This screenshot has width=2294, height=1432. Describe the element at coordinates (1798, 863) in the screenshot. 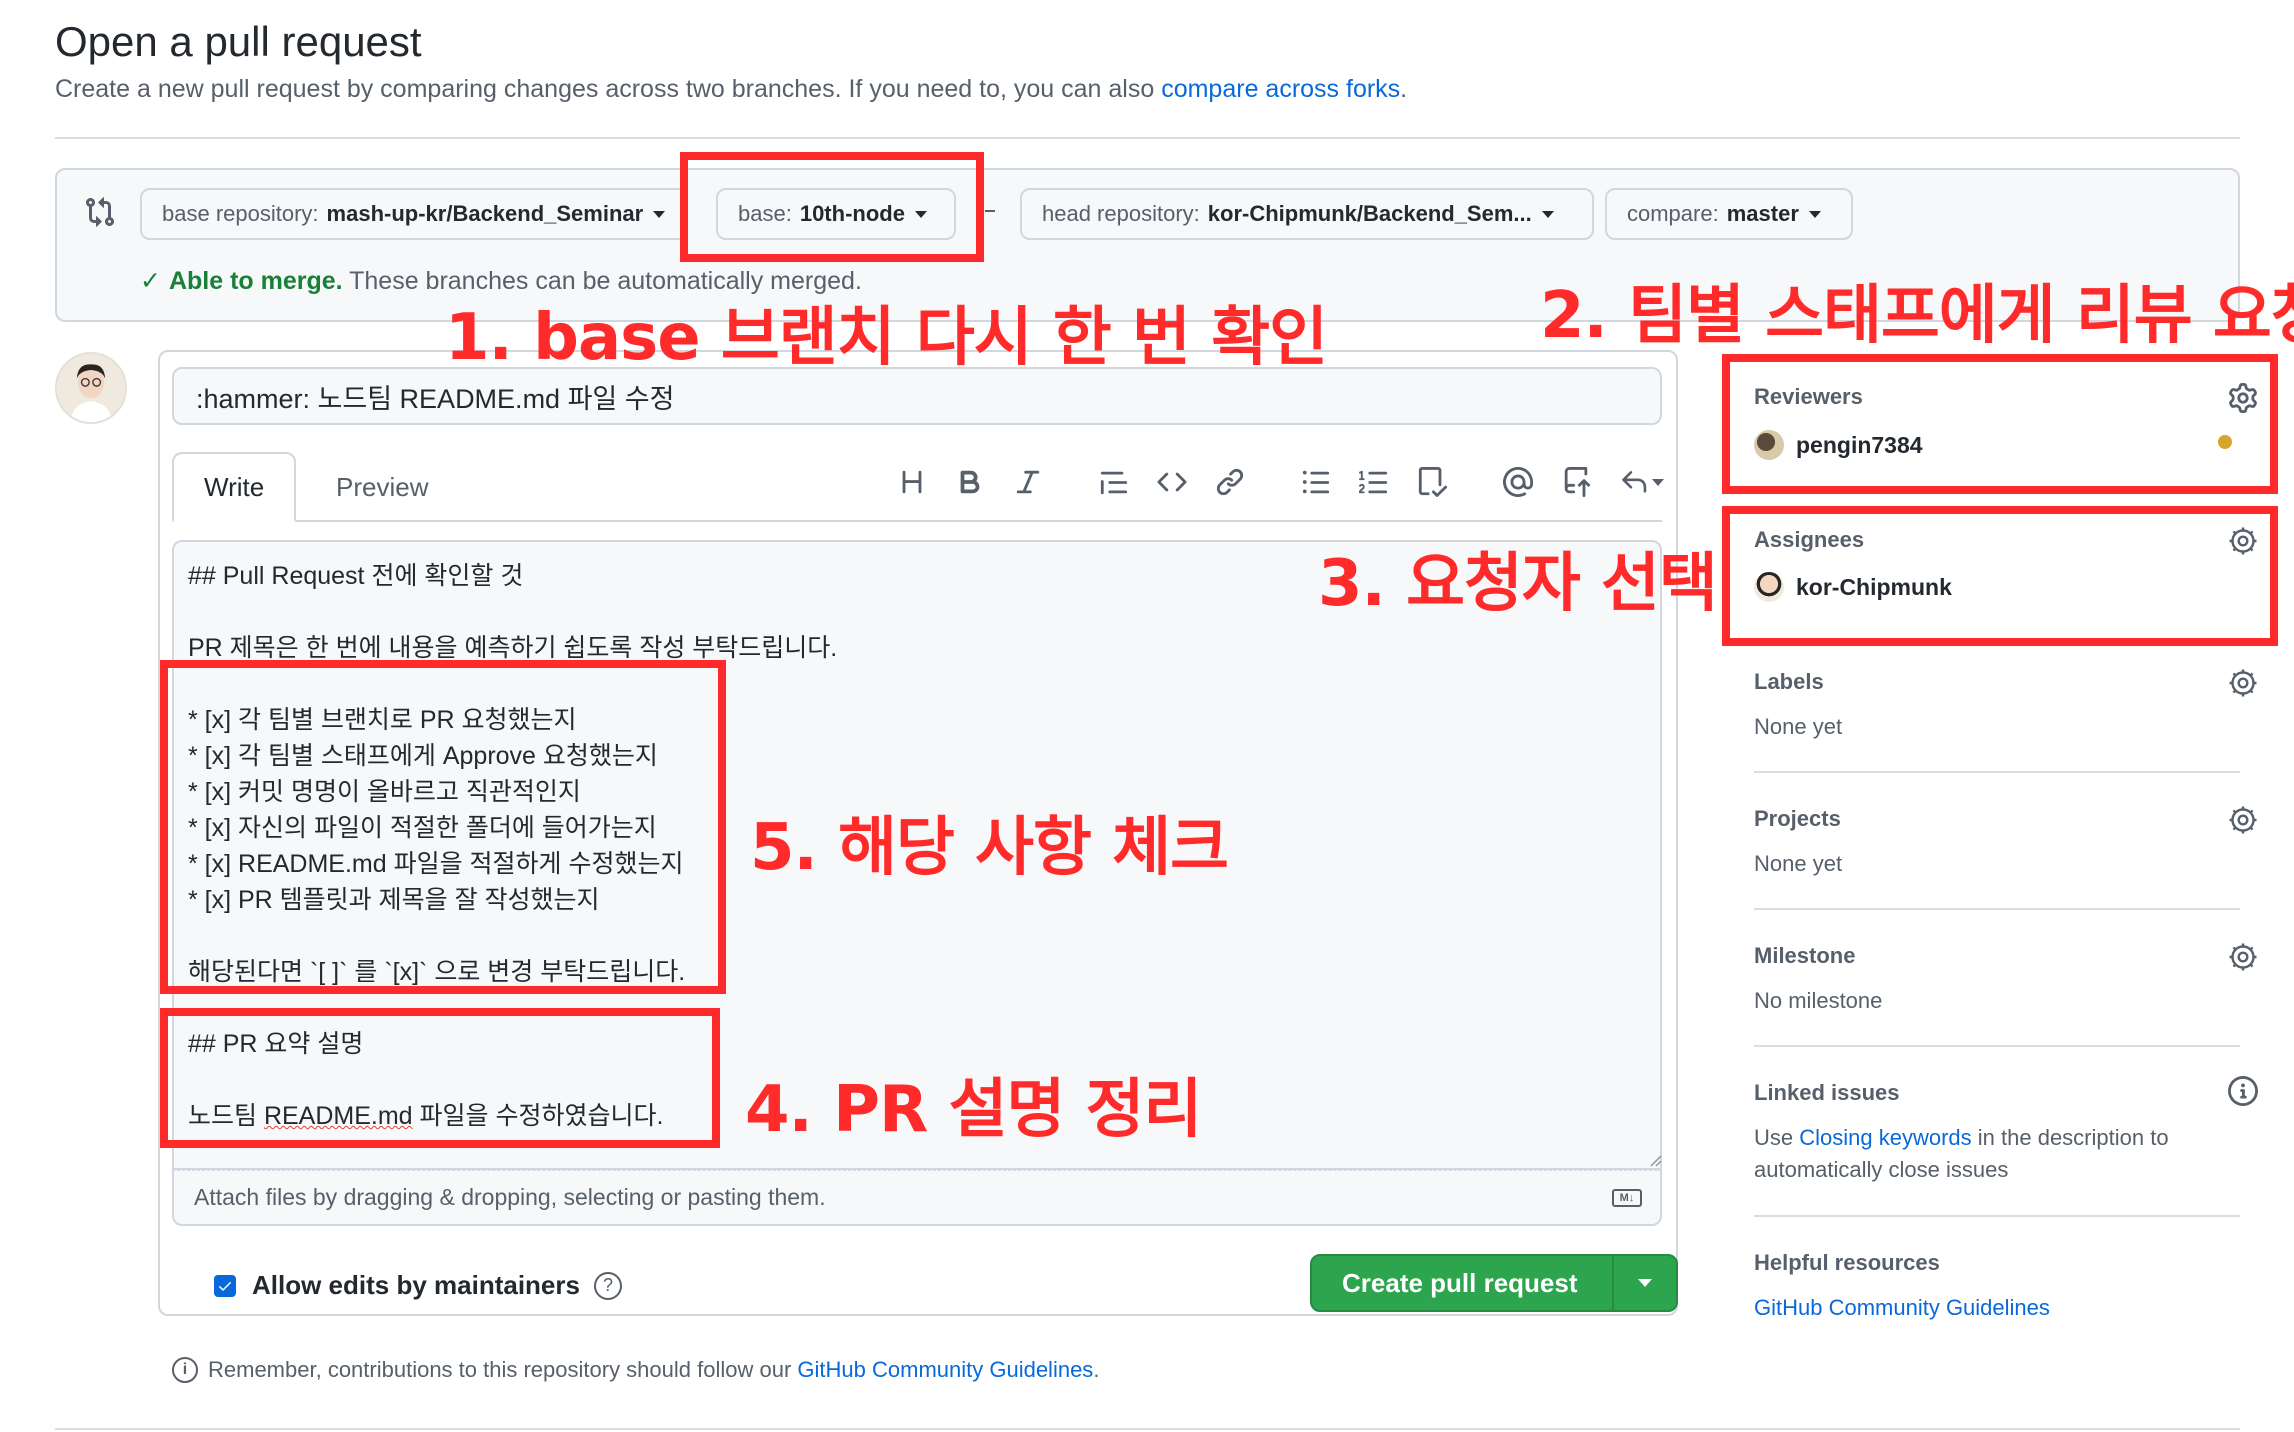

I see `projects-value: None yet` at that location.